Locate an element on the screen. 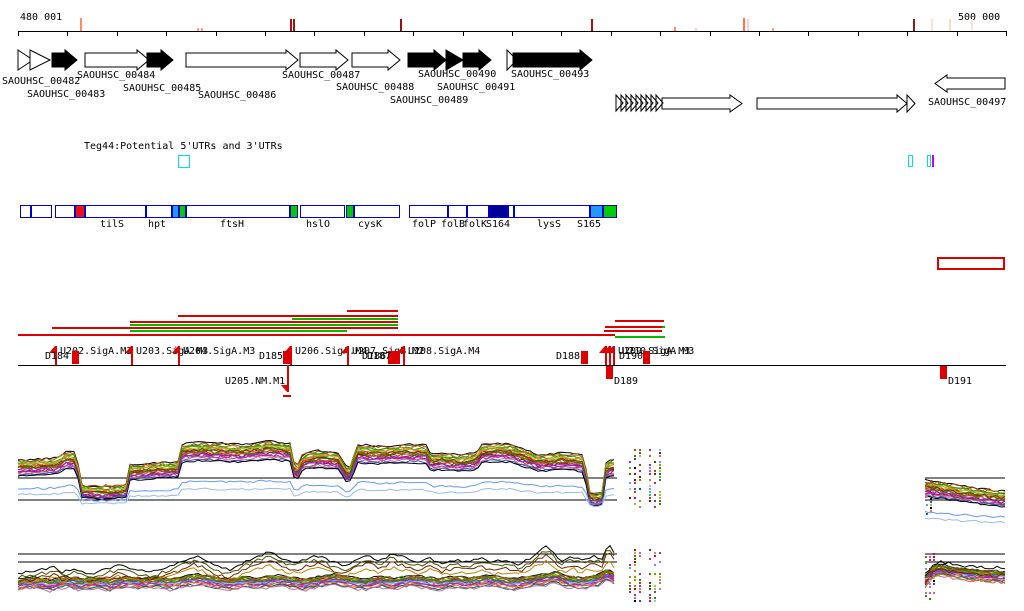 Image resolution: width=1024 pixels, height=611 pixels. feature-label-below: D191 is located at coordinates (960, 381).